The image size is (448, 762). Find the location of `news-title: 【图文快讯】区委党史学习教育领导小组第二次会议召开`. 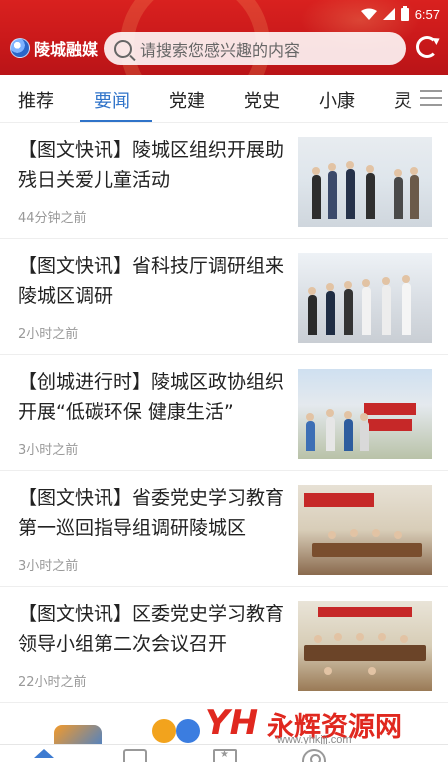

news-title: 【图文快讯】区委党史学习教育领导小组第二次会议召开 is located at coordinates (151, 629).